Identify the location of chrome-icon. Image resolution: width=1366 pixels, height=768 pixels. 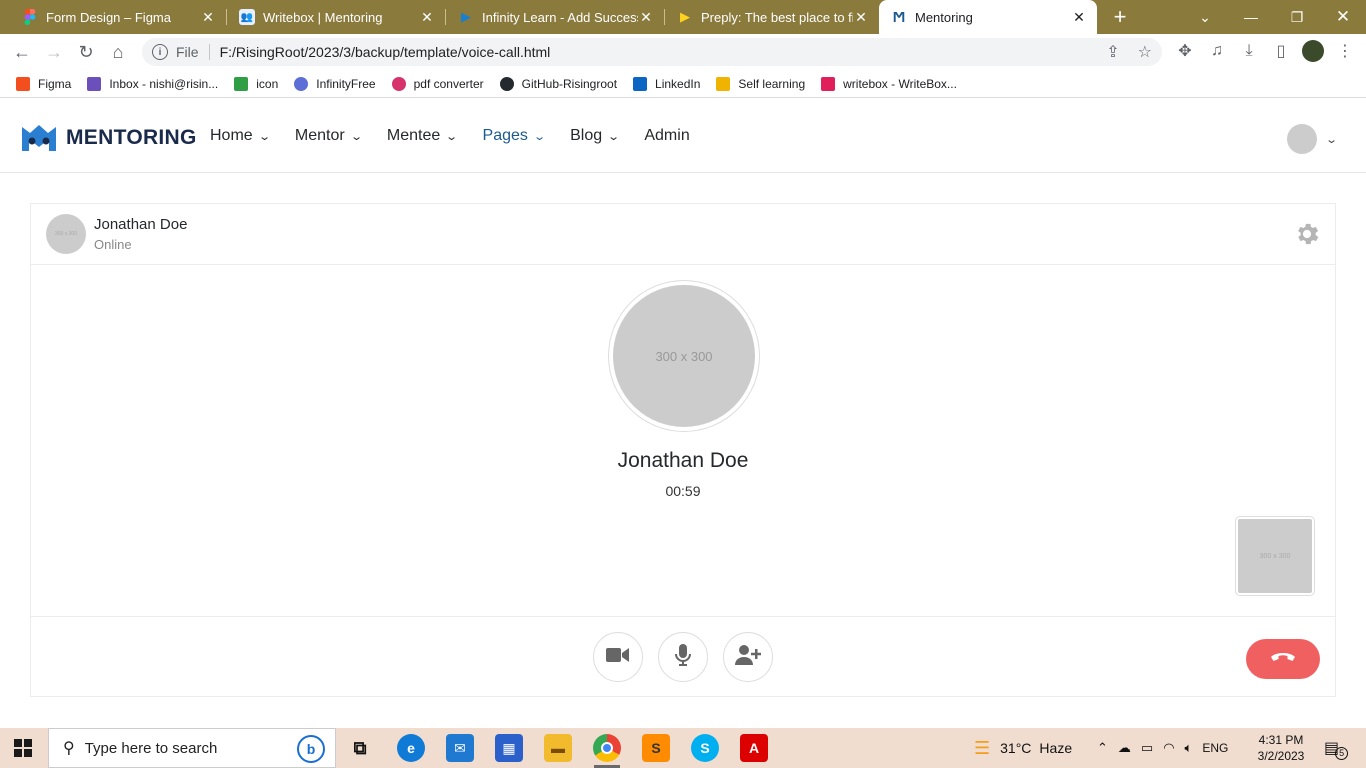
(607, 748).